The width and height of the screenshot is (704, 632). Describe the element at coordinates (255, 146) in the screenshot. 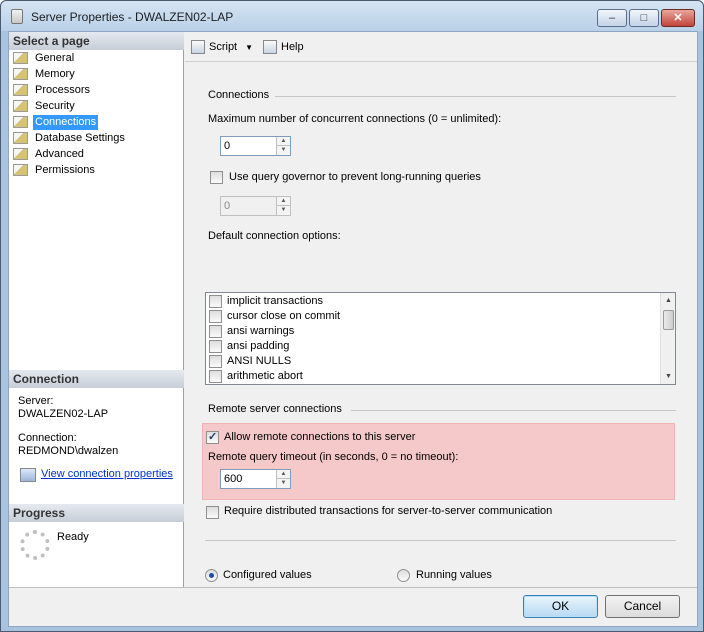

I see `max-connections-stepper: 0 ▲ ▼` at that location.